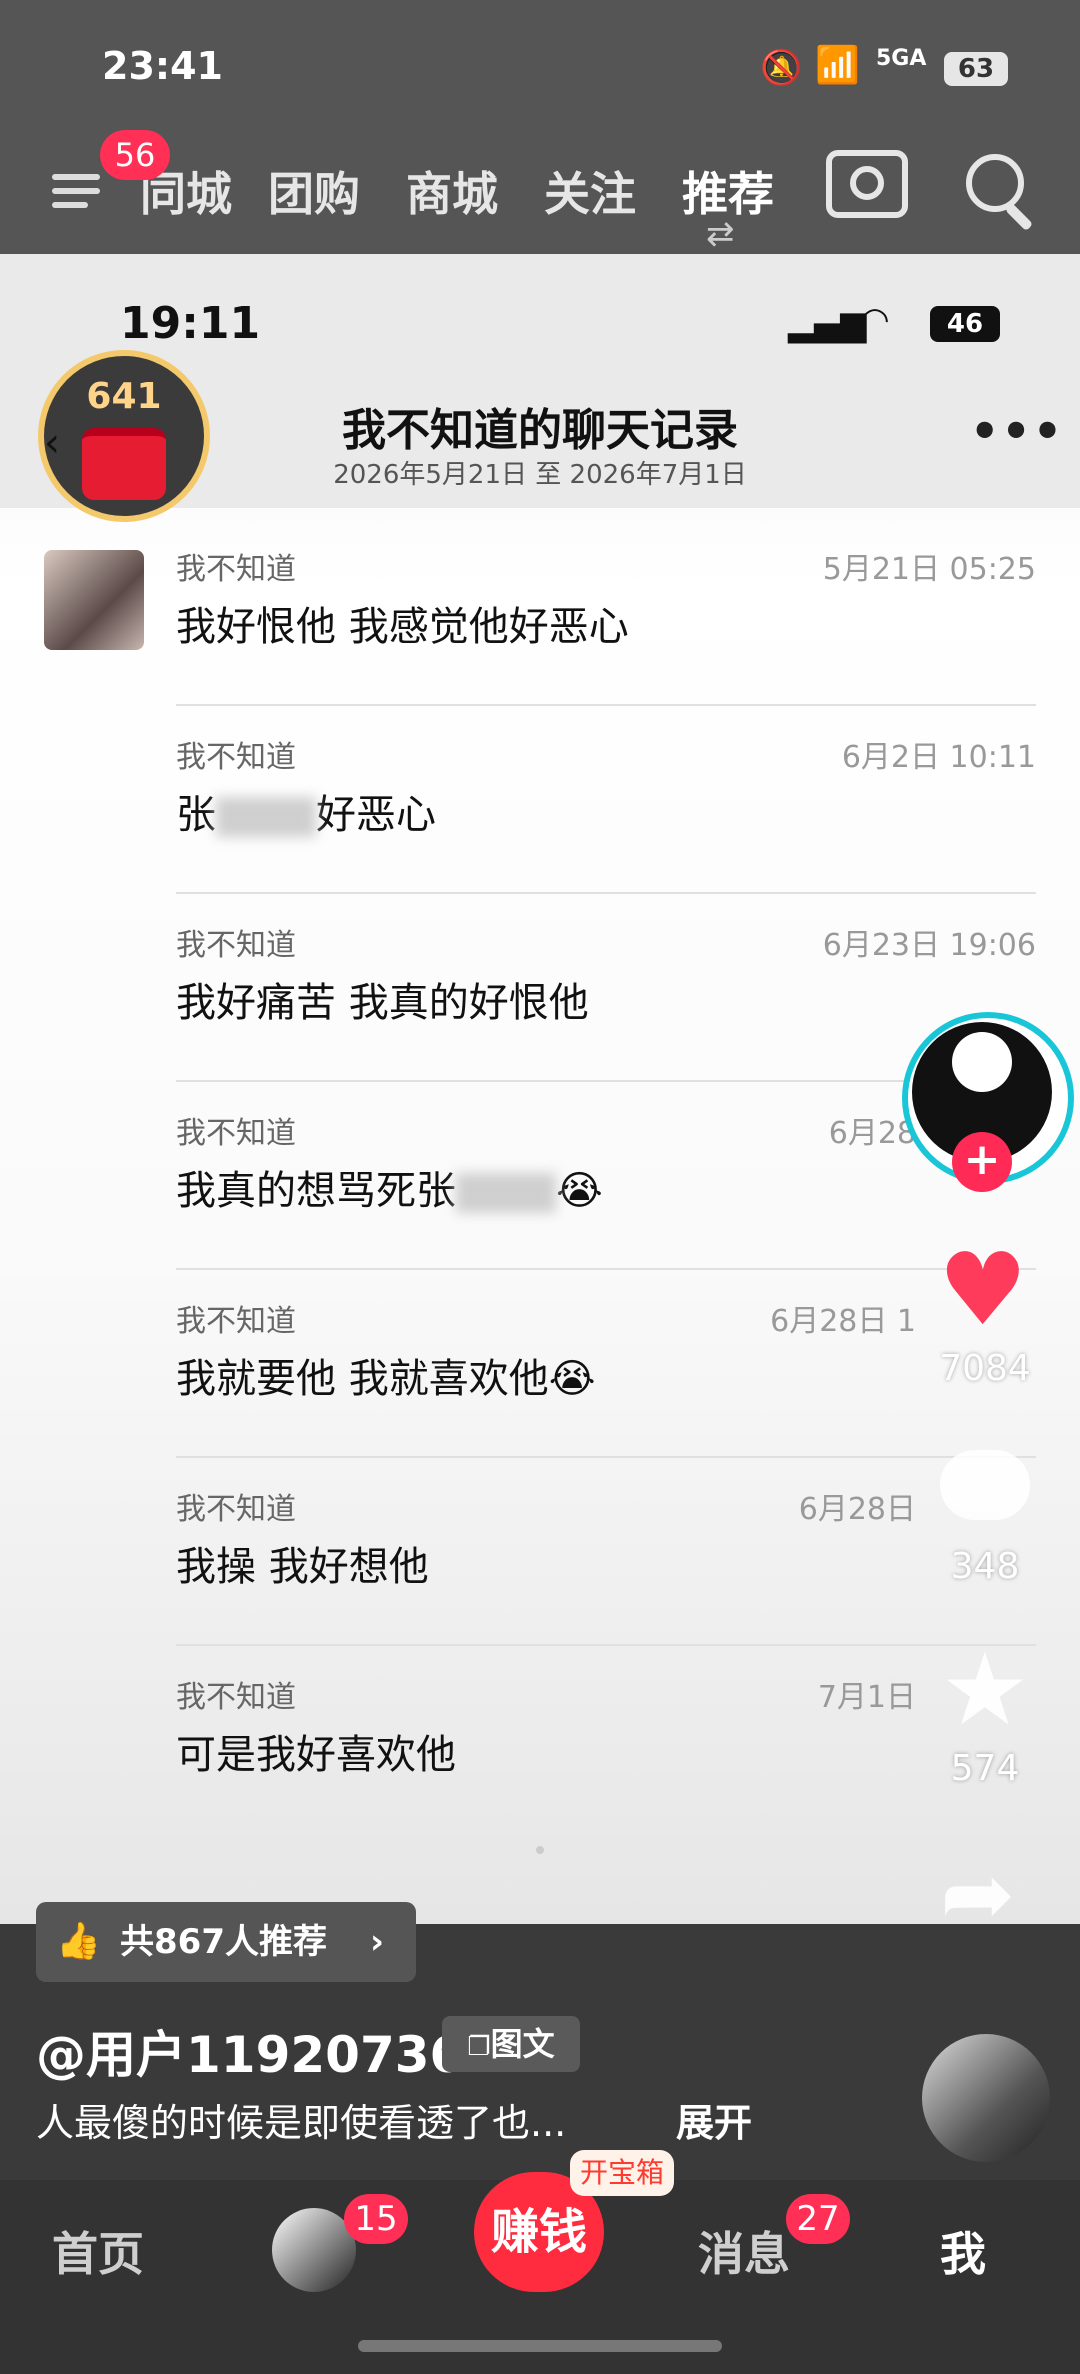 The image size is (1080, 2374). Describe the element at coordinates (843, 1321) in the screenshot. I see `message-time: 6月28日 1` at that location.